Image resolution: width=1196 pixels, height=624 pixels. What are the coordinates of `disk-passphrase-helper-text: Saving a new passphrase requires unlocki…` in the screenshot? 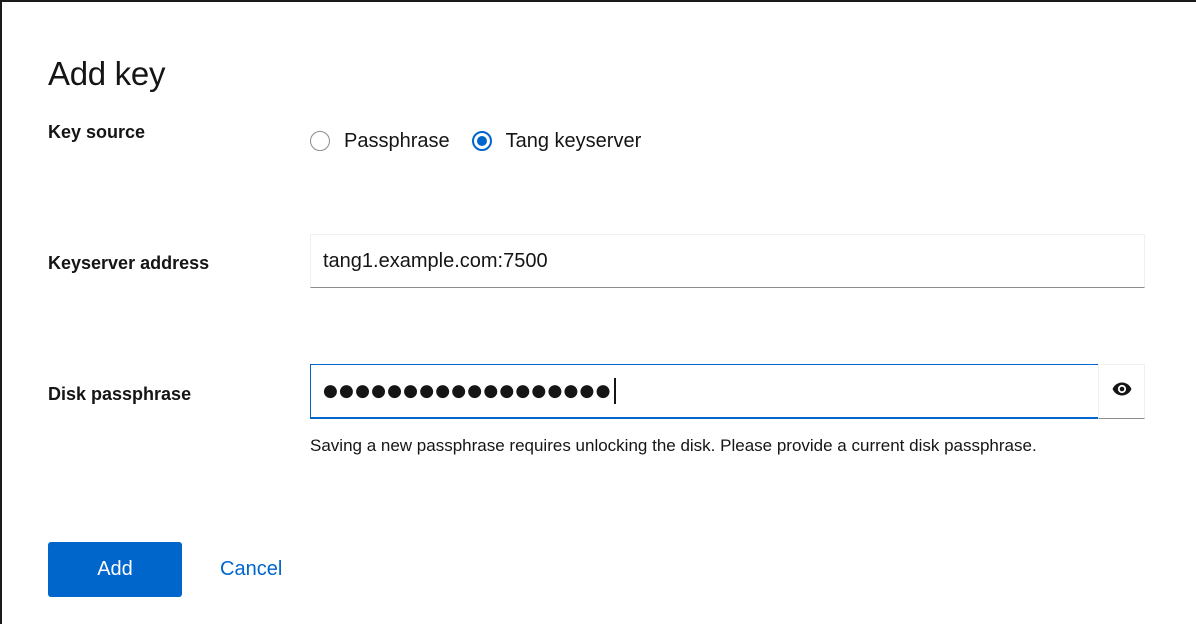 It's located at (673, 445).